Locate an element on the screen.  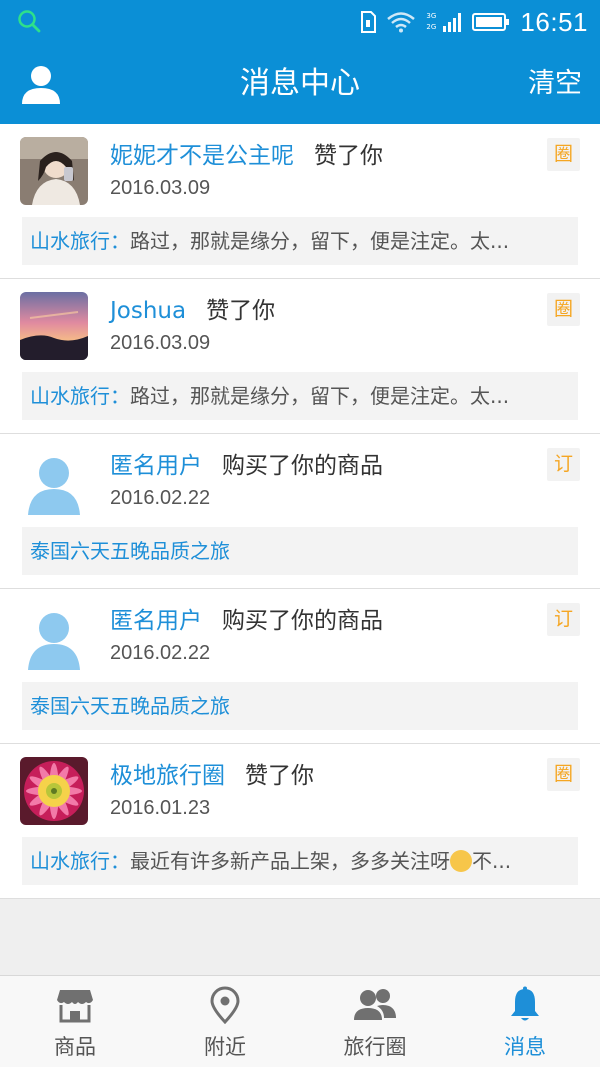
signal-icon is located at coordinates (452, 22).